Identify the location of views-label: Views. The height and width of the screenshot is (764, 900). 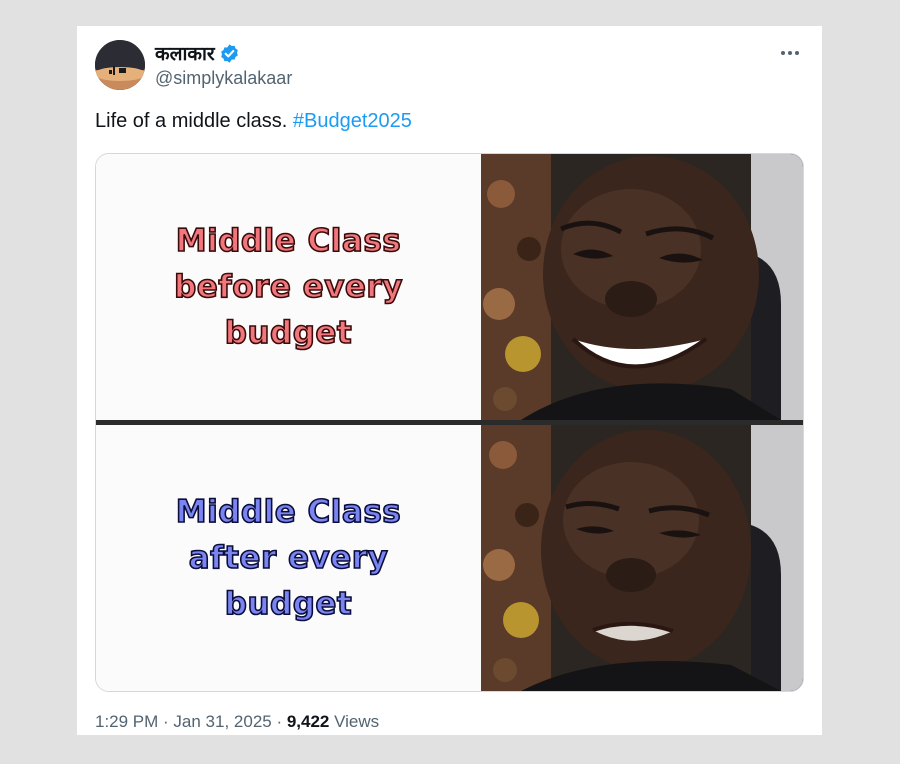
(354, 721).